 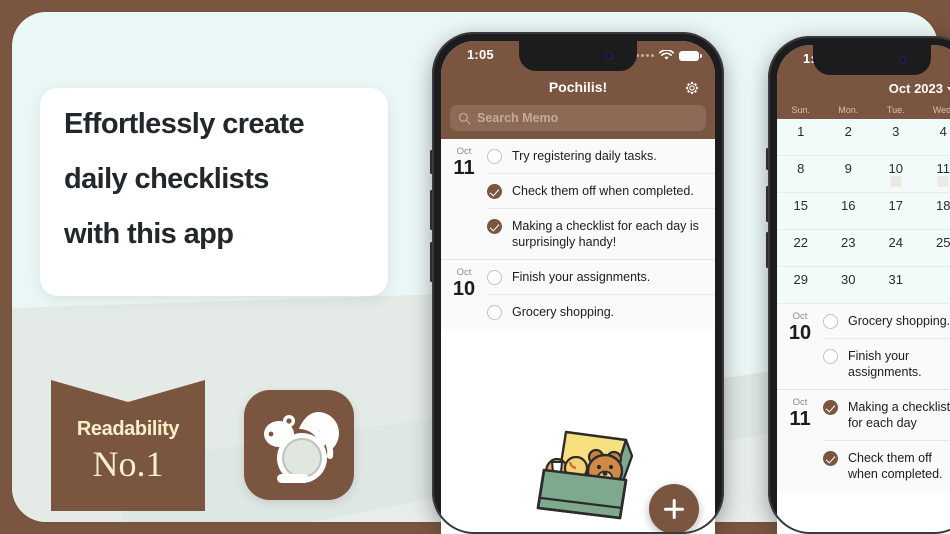 What do you see at coordinates (585, 475) in the screenshot?
I see `toy-box-with-teddy-bear-illustration` at bounding box center [585, 475].